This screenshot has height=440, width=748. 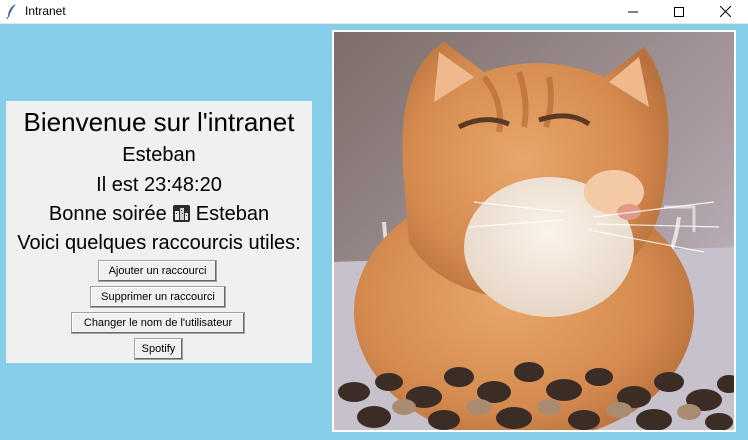 I want to click on greeting-text: Bonne soirée, so click(x=107, y=214).